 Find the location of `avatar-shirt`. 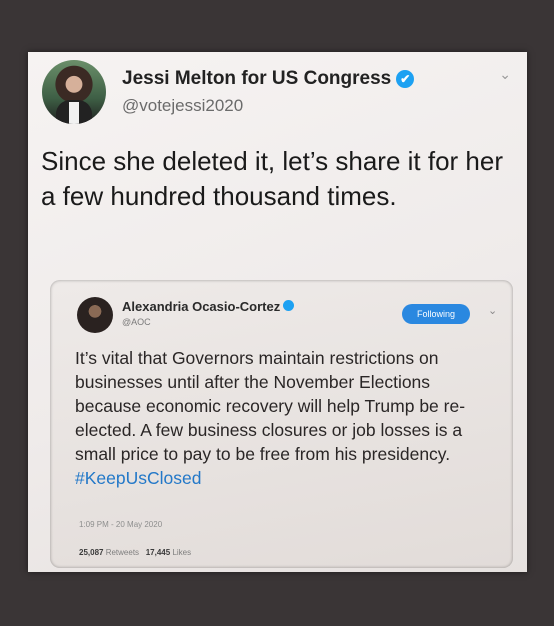

avatar-shirt is located at coordinates (74, 113).